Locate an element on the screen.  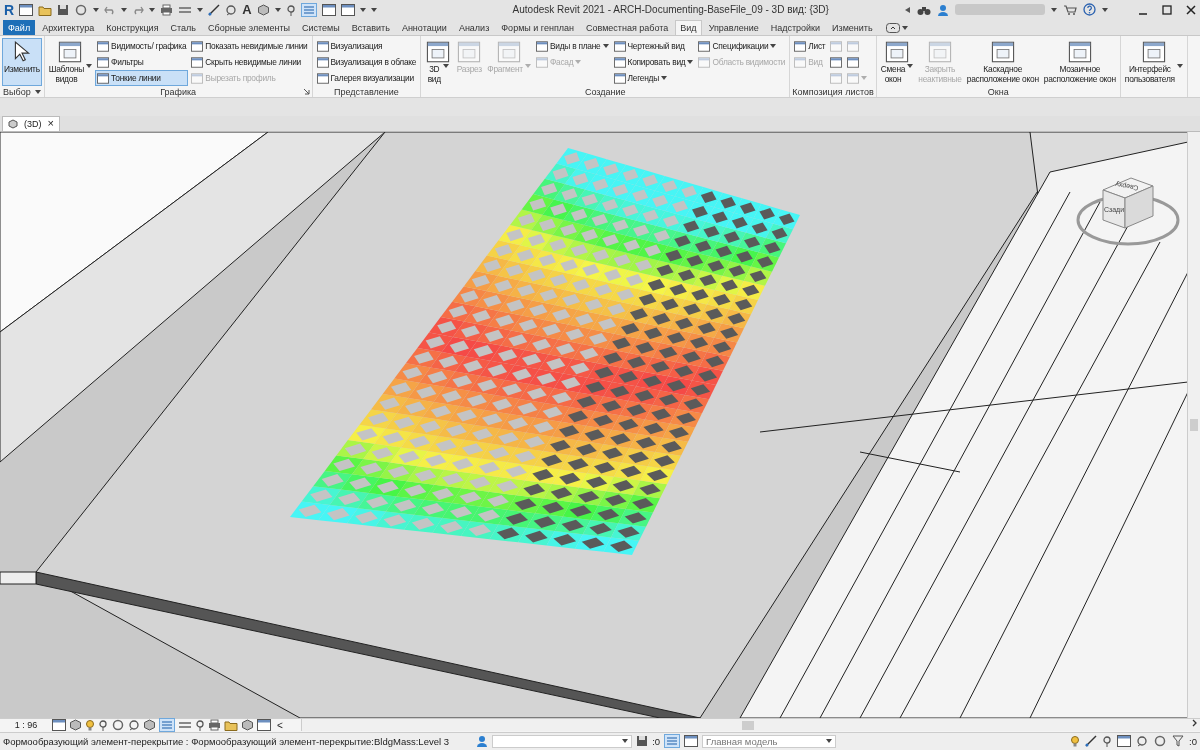
close-tab-button: × is located at coordinates (50, 123).